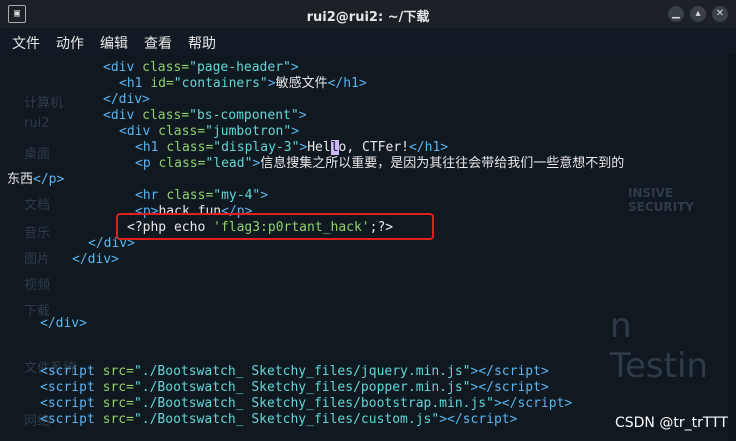  I want to click on menu-bar: 文件 动作 编辑 查看 帮助, so click(368, 41).